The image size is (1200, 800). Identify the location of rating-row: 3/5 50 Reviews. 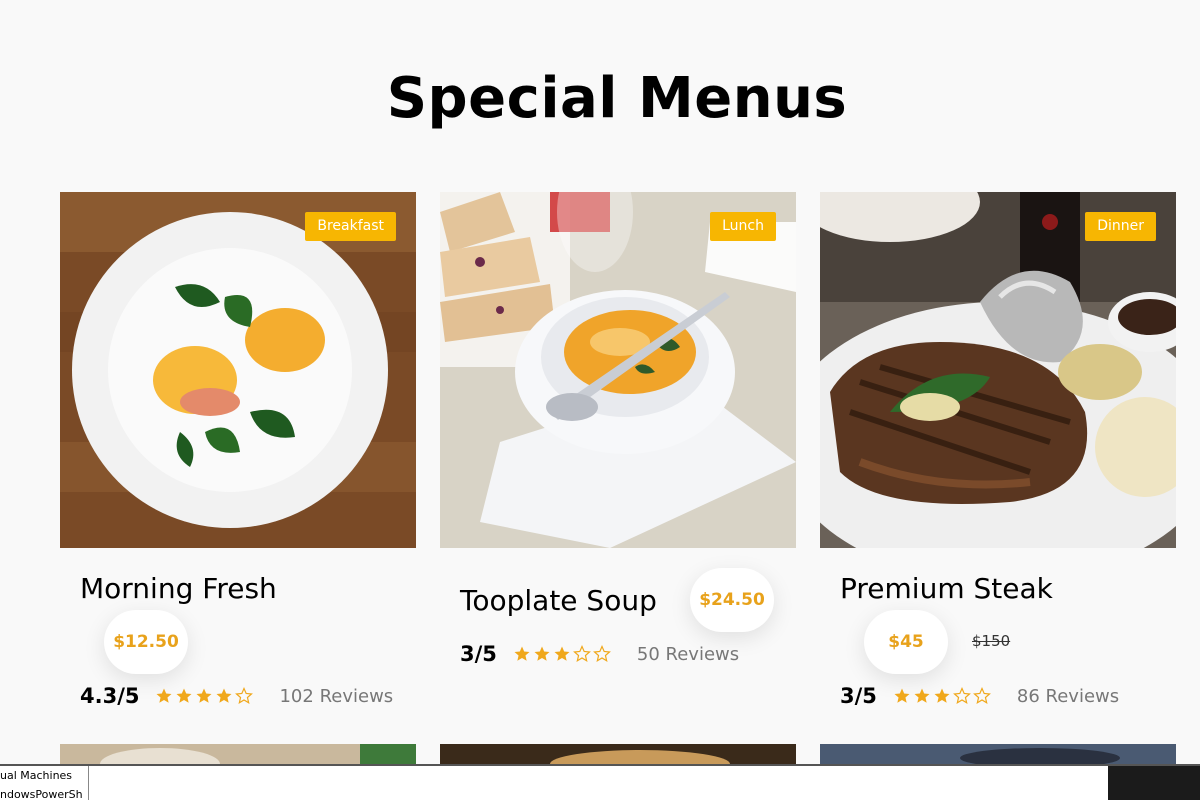
(599, 654).